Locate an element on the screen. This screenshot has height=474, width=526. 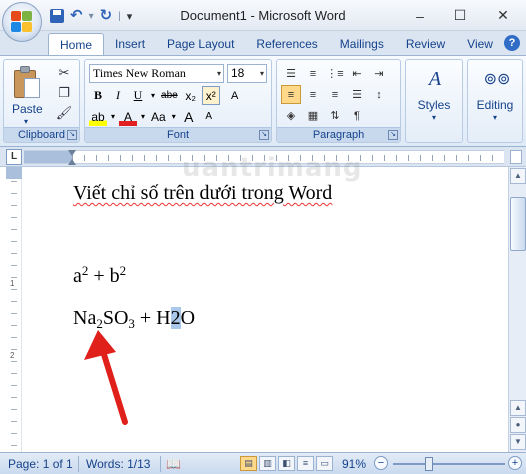
paragraph-launcher-icon: ↘ is located at coordinates (393, 135).